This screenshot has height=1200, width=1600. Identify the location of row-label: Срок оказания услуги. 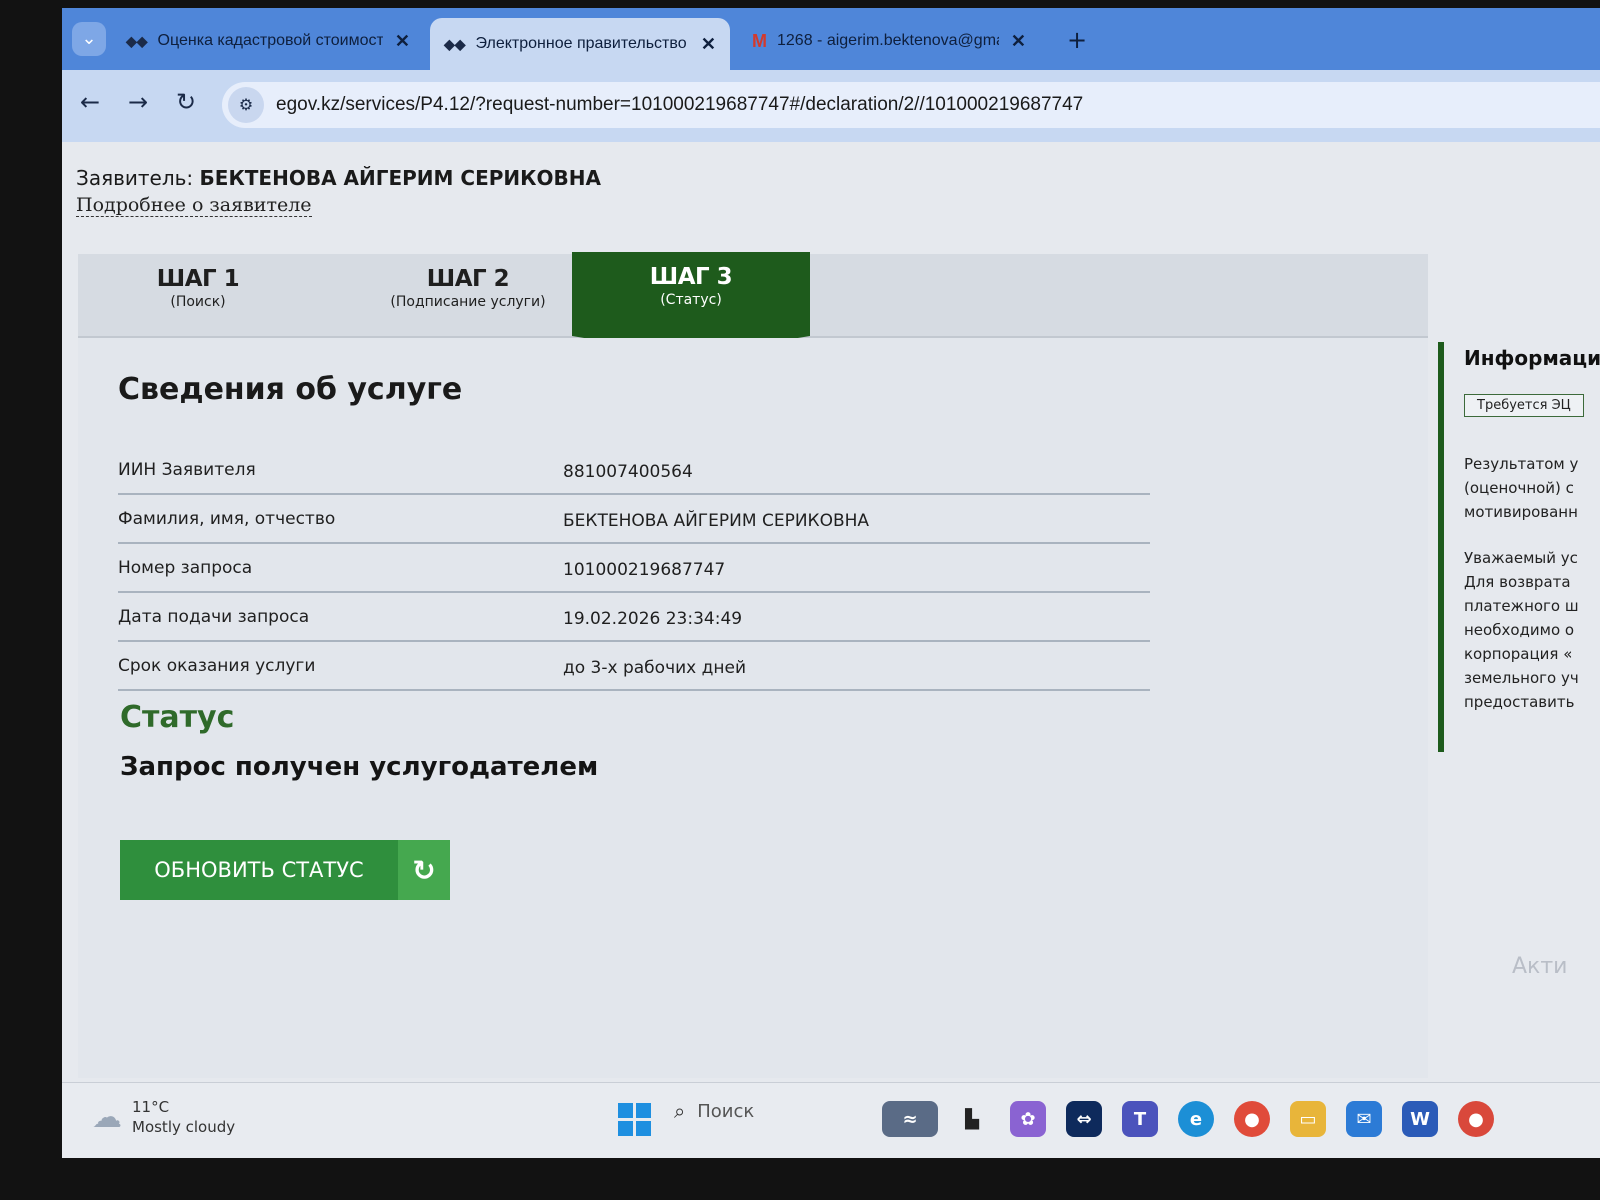
(217, 666).